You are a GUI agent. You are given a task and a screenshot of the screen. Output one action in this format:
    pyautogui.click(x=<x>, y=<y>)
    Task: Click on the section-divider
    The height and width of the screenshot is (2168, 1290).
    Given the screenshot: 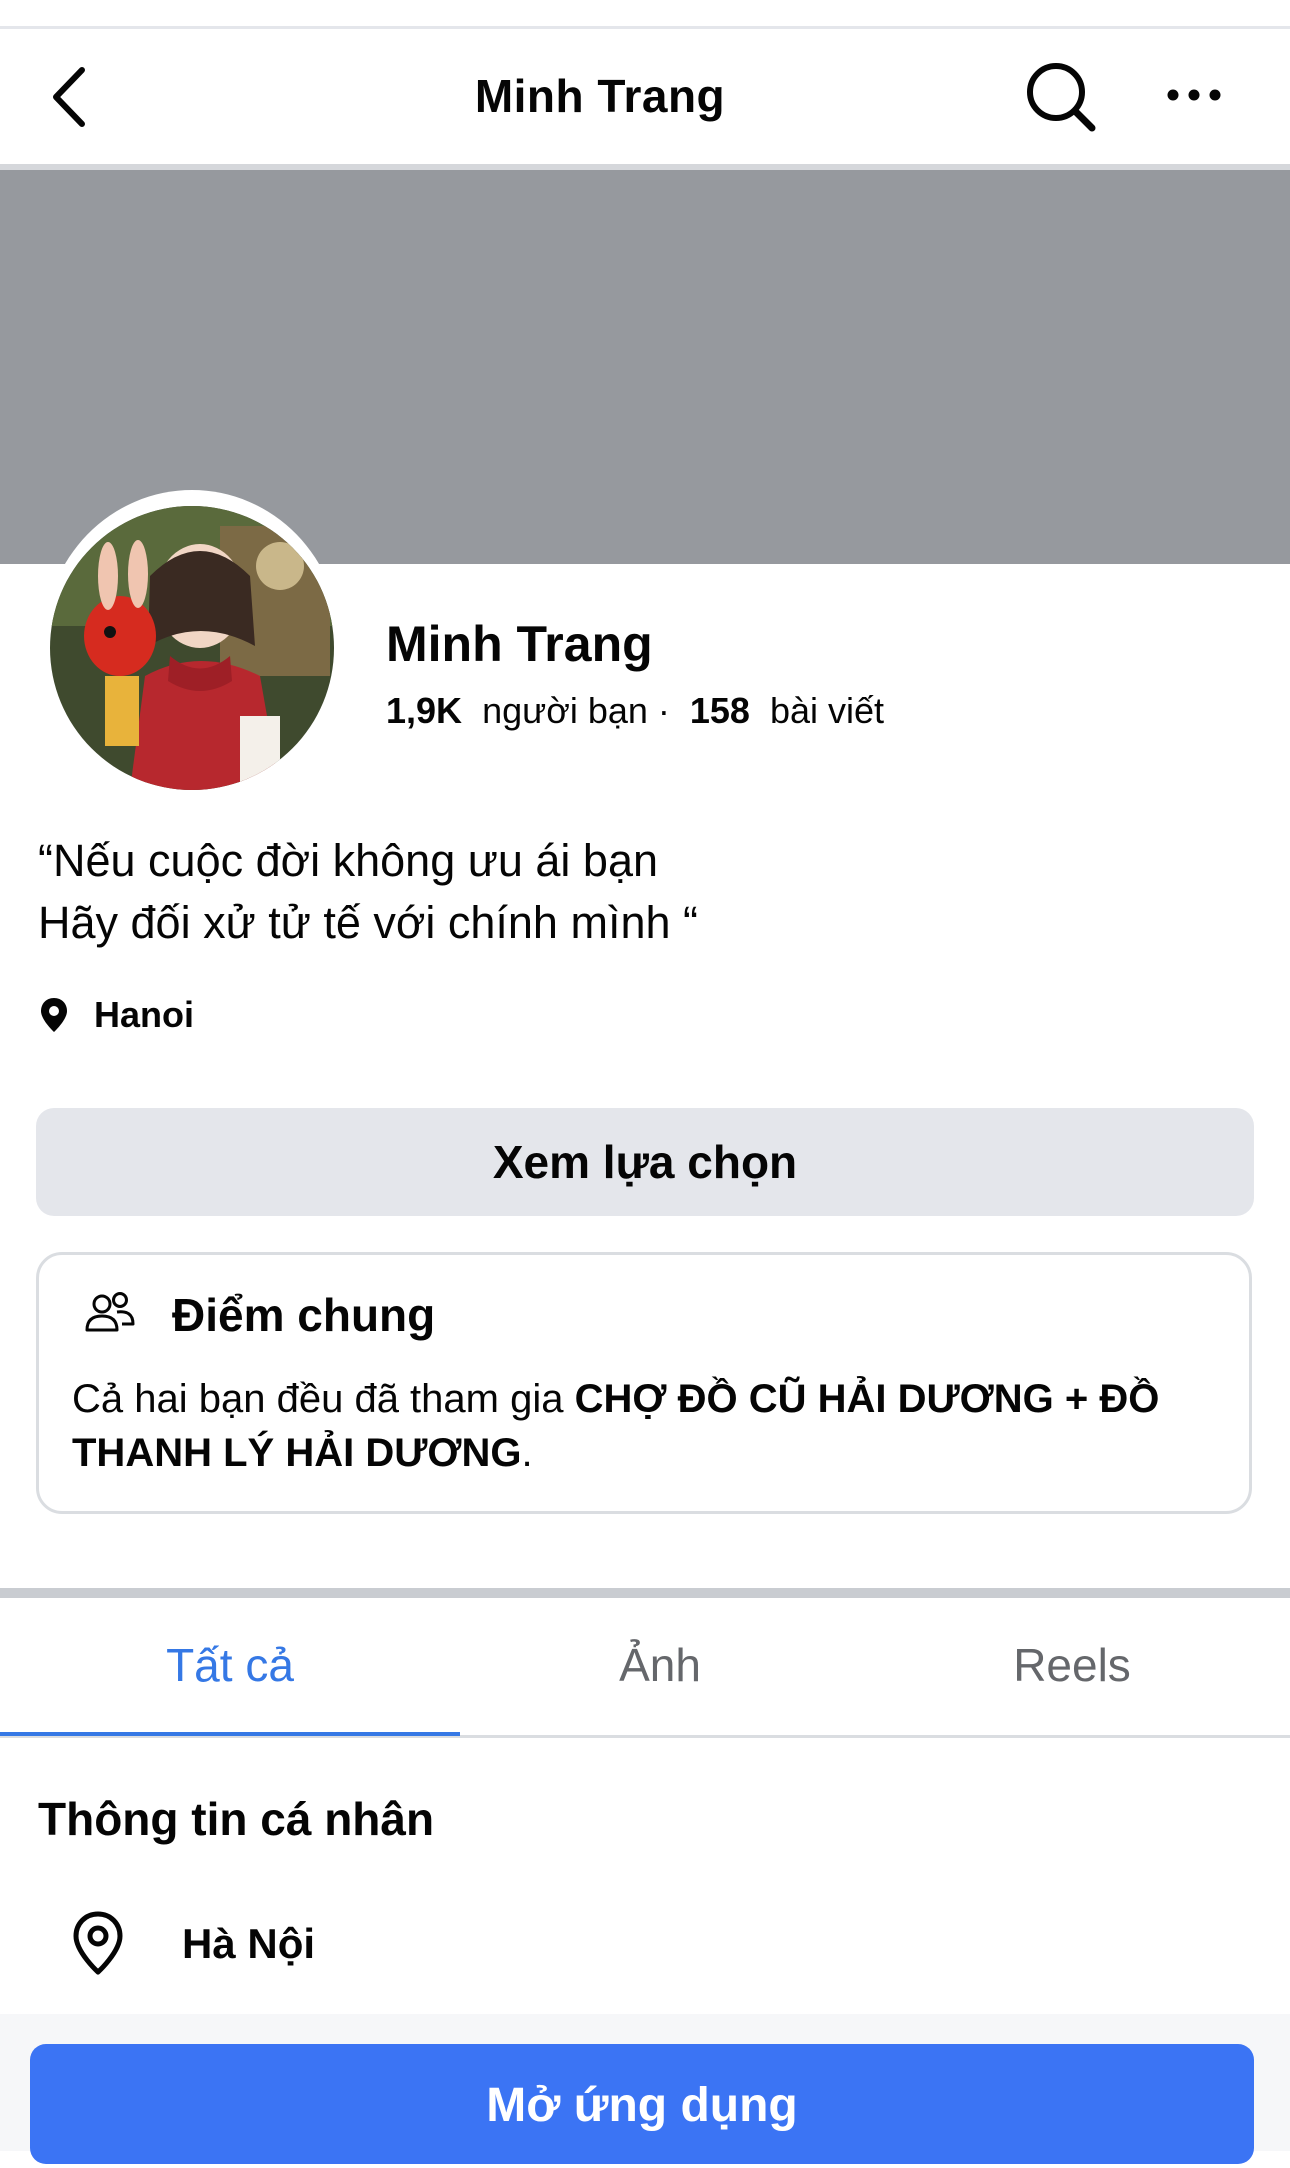 What is the action you would take?
    pyautogui.click(x=645, y=1593)
    